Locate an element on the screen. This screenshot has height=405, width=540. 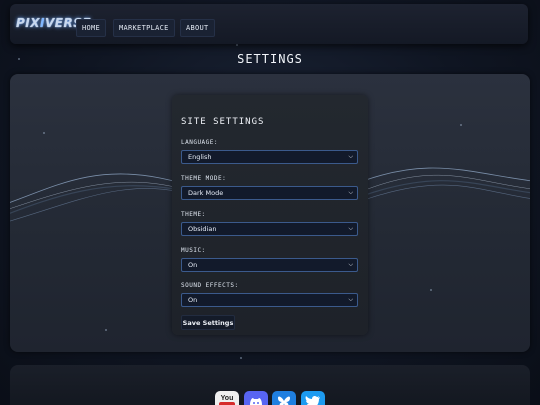
theme-mode-label: THEME MODE: is located at coordinates (204, 178).